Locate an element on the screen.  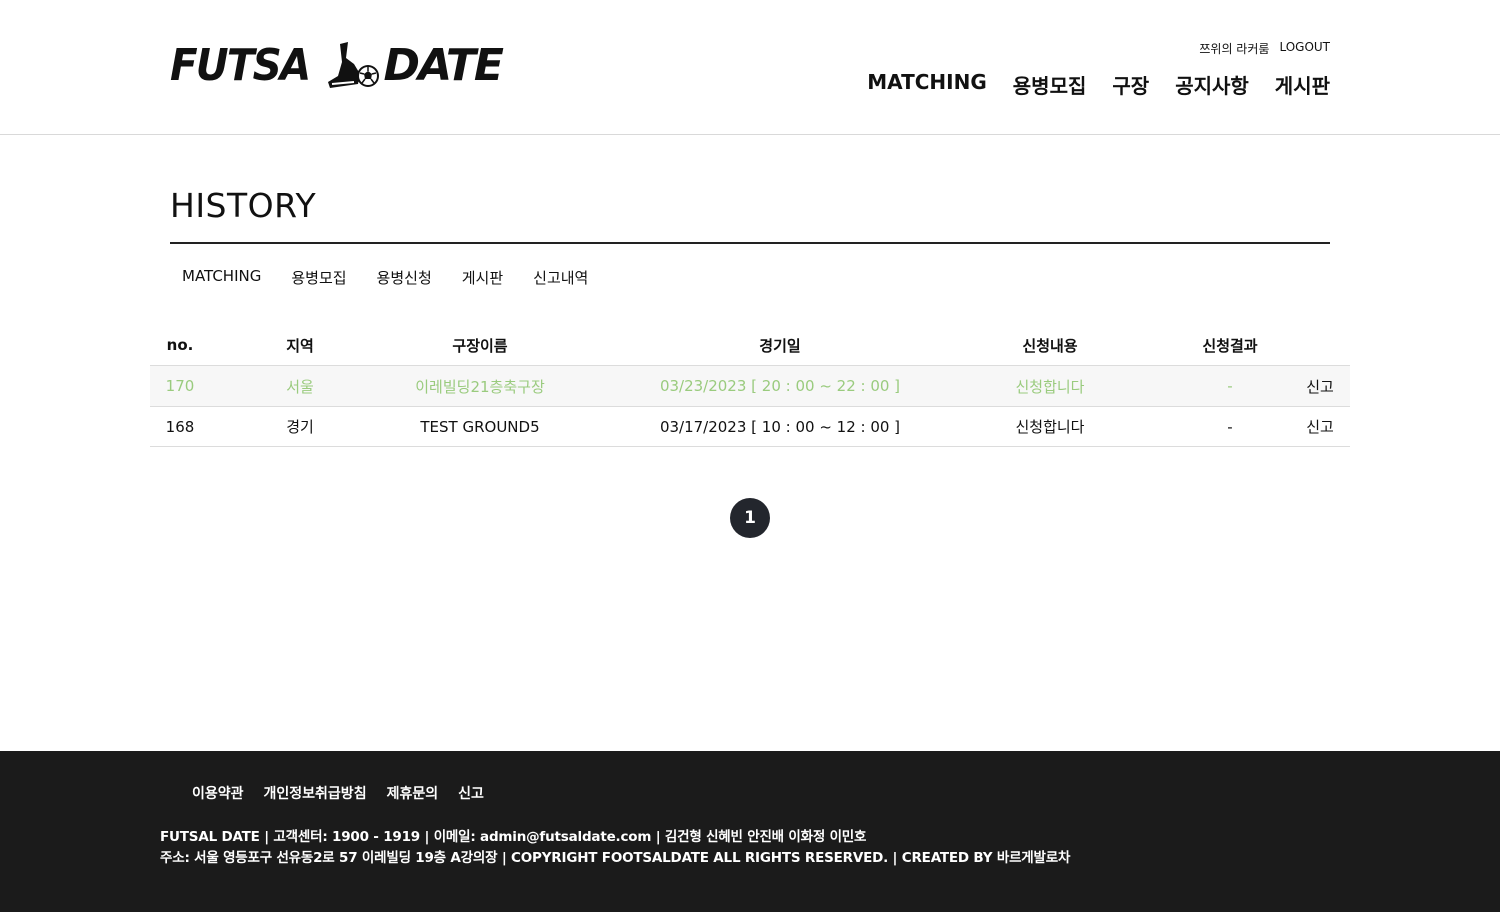
boot-ball-icon is located at coordinates (353, 66).